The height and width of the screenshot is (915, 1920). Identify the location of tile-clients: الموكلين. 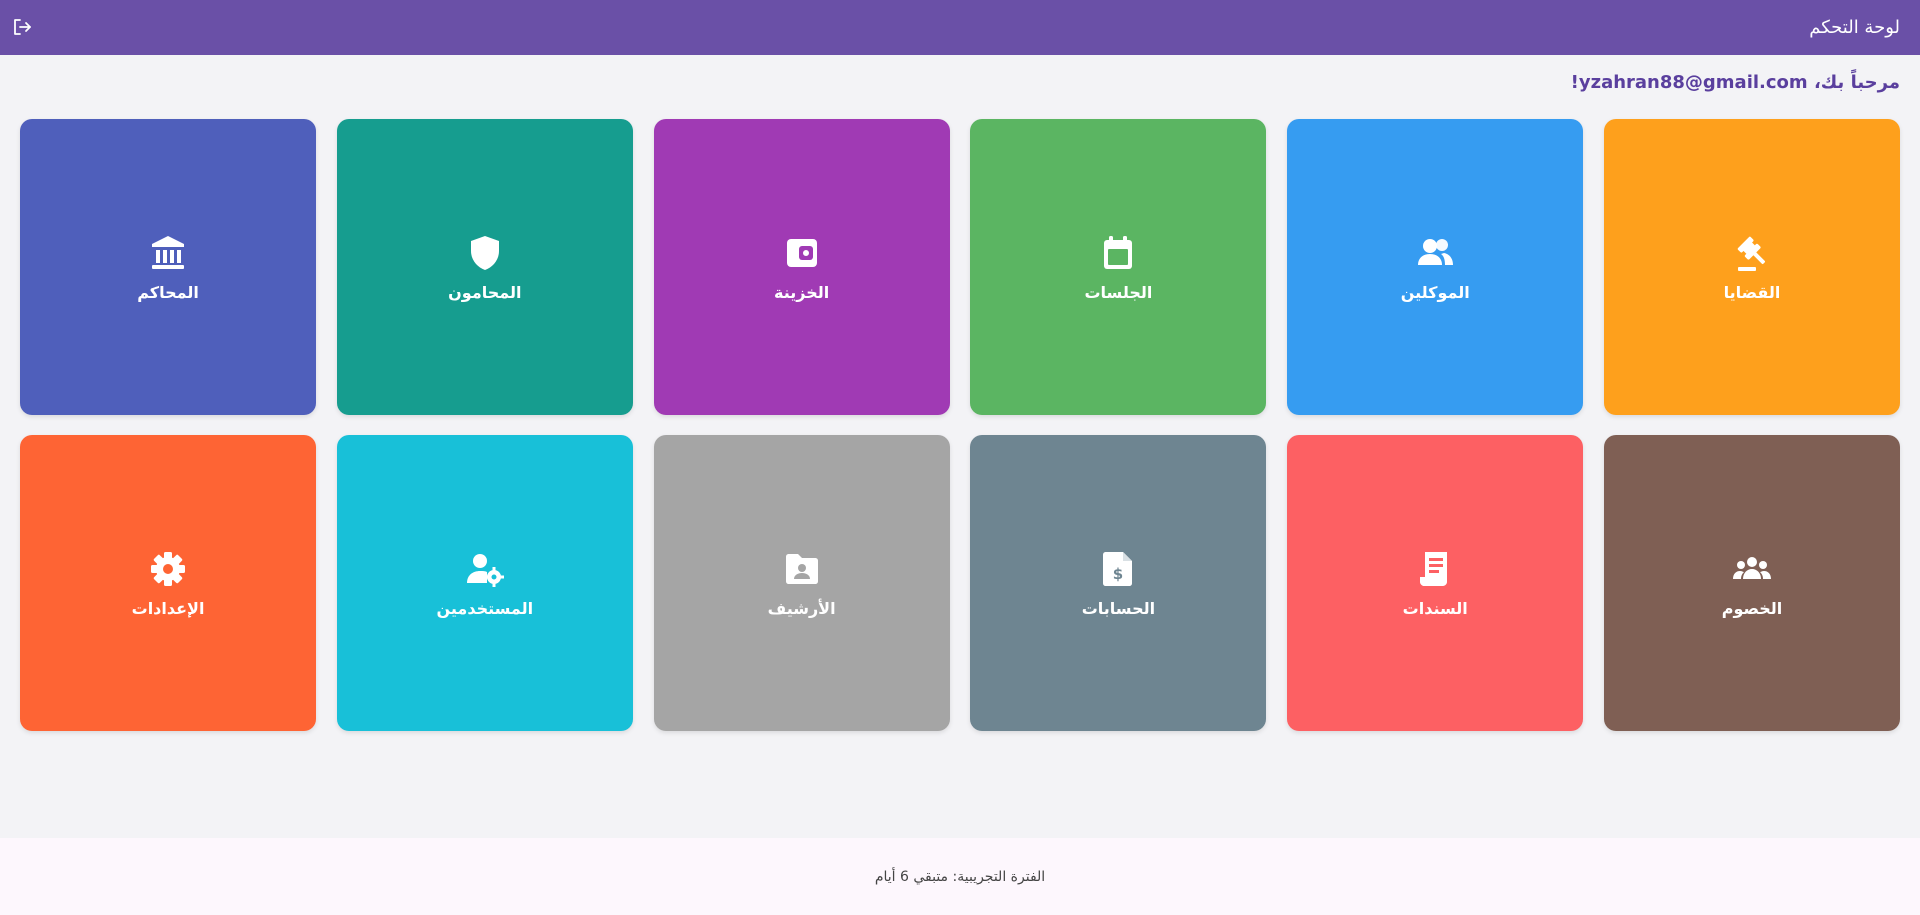
(1435, 267).